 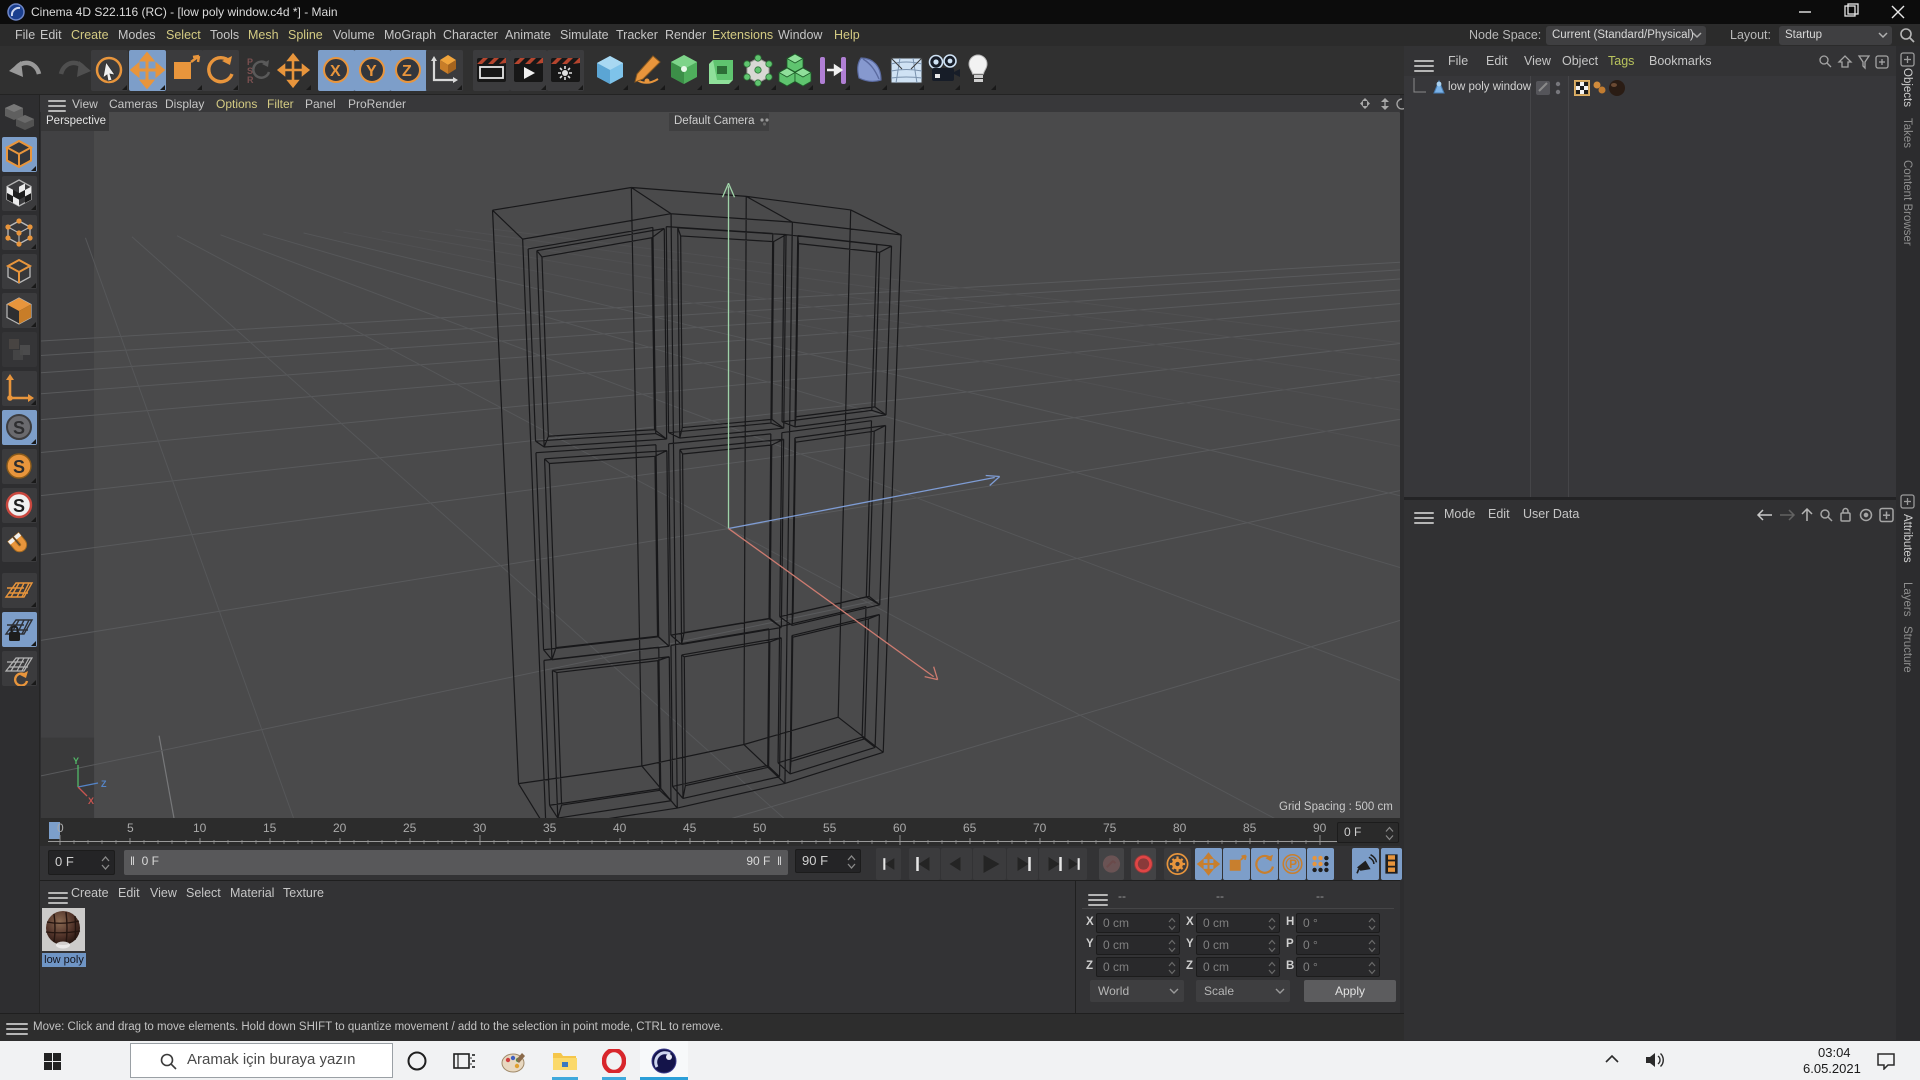 What do you see at coordinates (200, 828) in the screenshot?
I see `svg-text: 10` at bounding box center [200, 828].